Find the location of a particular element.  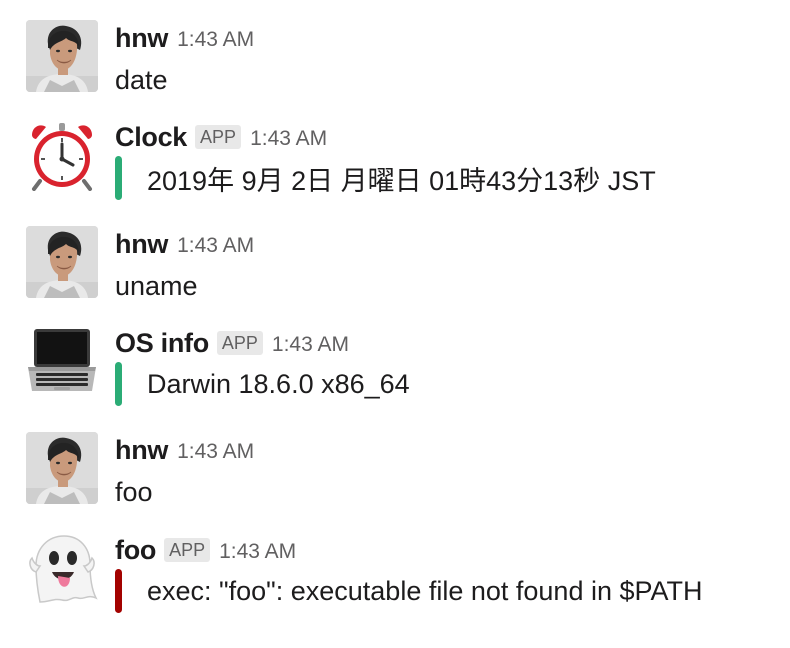

sender-name: OS info is located at coordinates (162, 343).